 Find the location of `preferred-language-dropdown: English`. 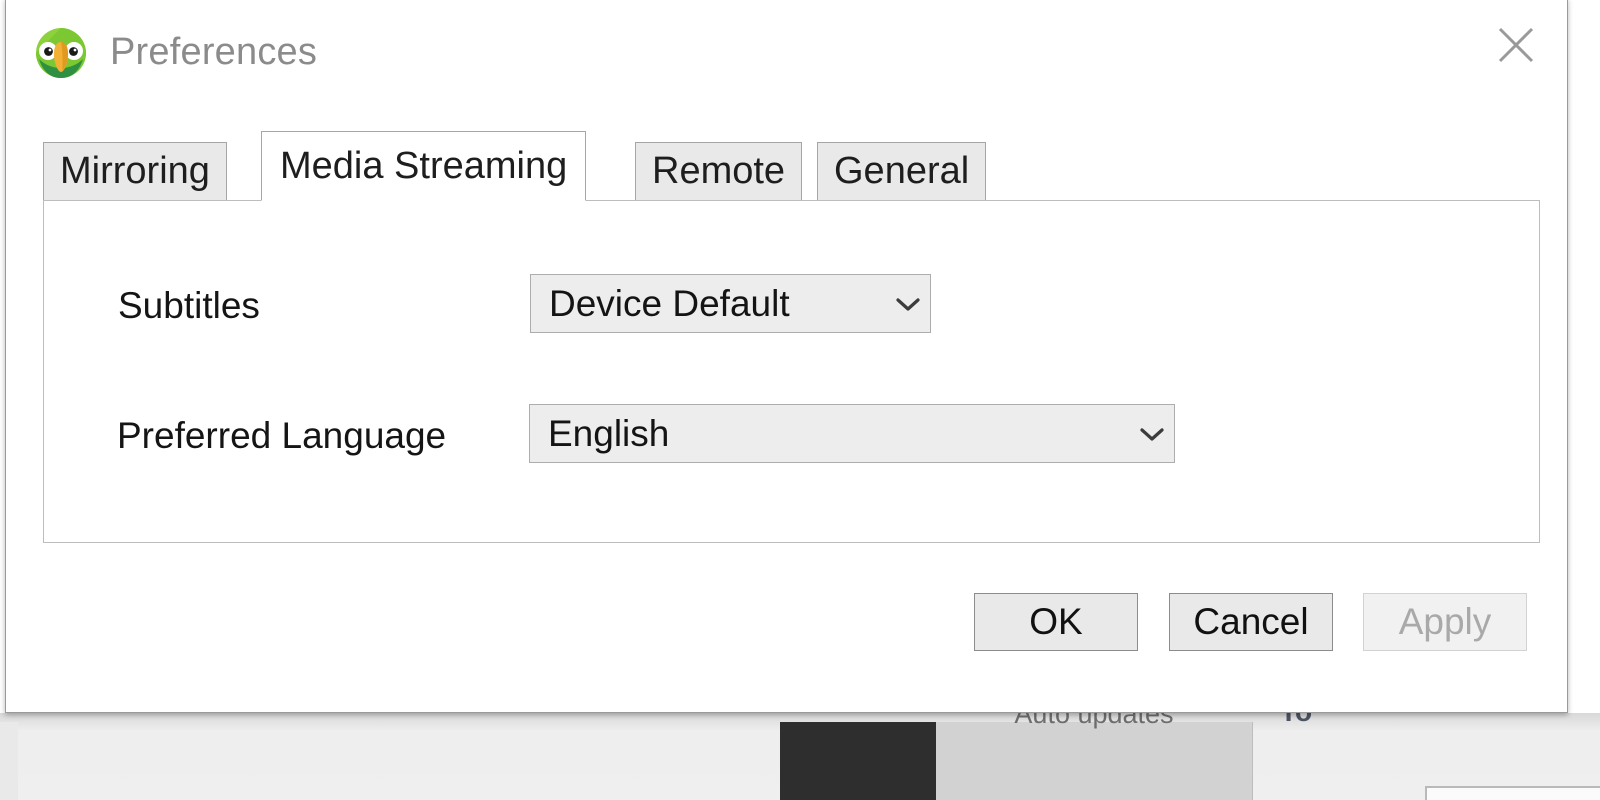

preferred-language-dropdown: English is located at coordinates (852, 433).